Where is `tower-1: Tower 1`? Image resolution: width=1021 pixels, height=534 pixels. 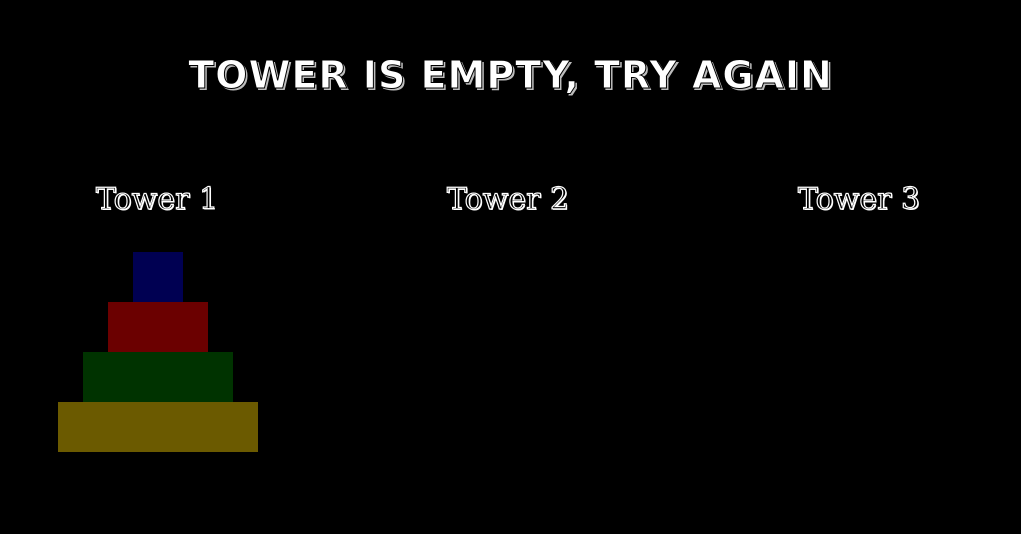
tower-1: Tower 1 is located at coordinates (157, 320).